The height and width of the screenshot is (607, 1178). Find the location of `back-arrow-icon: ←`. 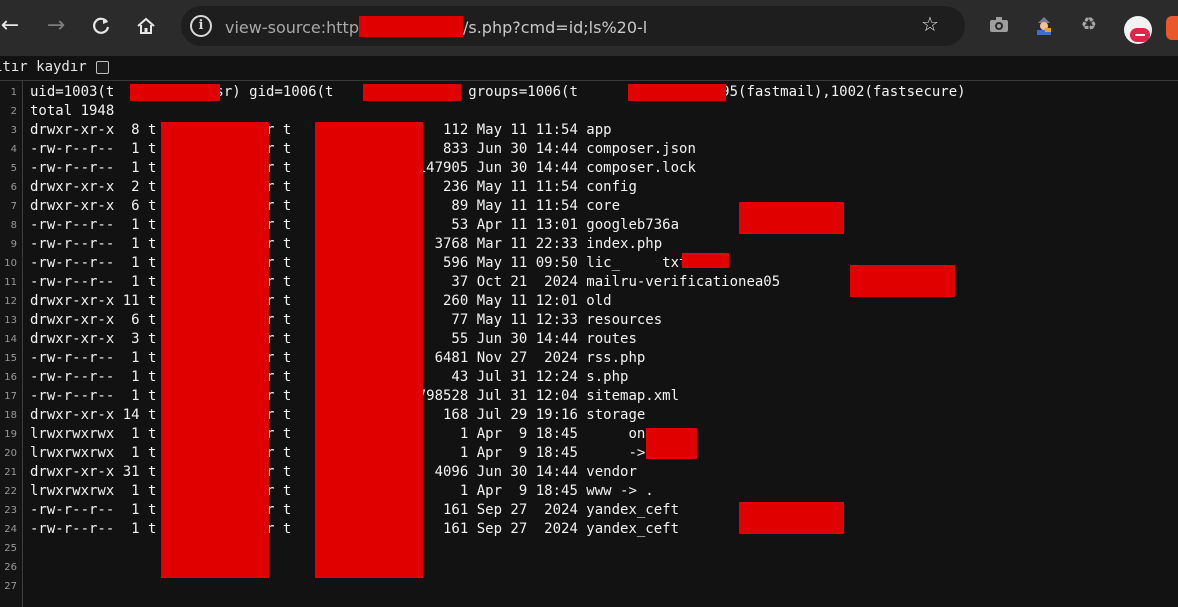

back-arrow-icon: ← is located at coordinates (14, 26).